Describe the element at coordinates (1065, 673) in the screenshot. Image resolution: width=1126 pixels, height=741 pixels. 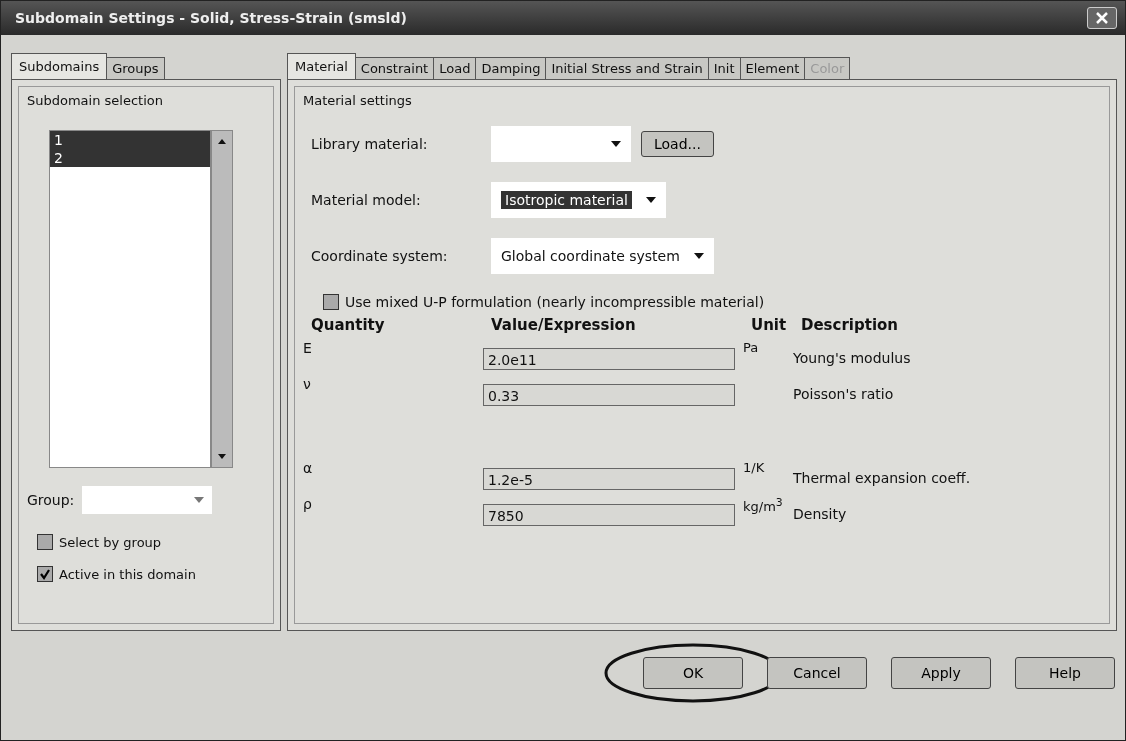
I see `dialog-button: Help` at that location.